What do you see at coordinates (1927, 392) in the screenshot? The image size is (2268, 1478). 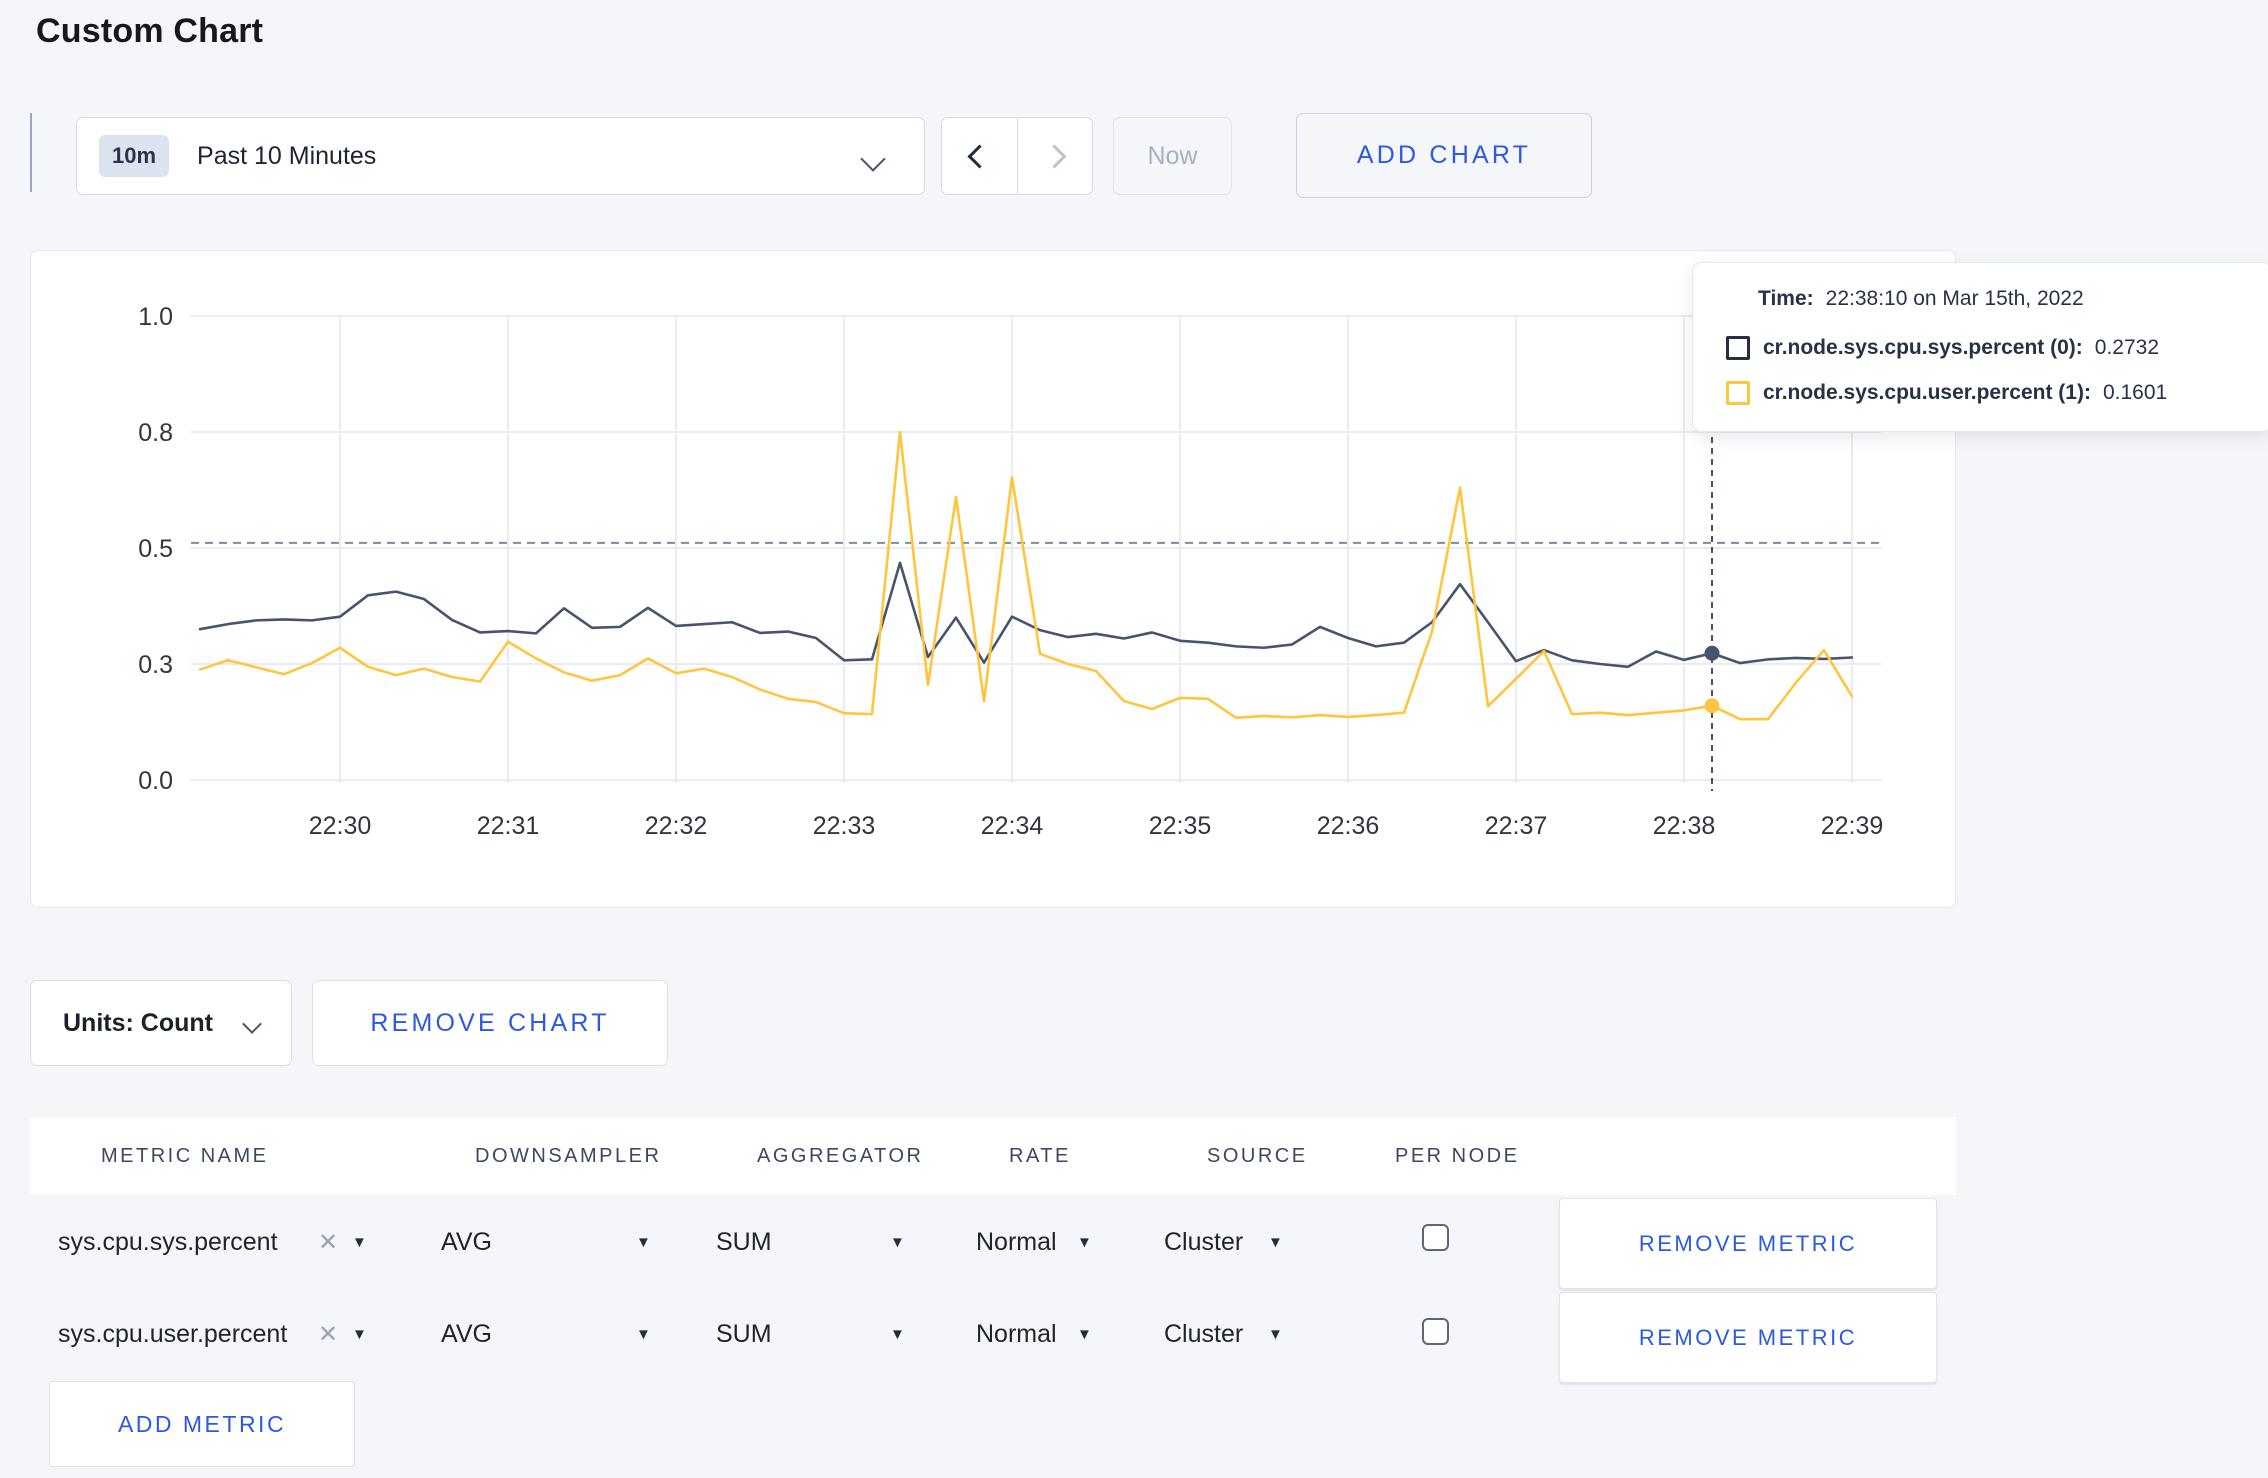 I see `tooltip-series-label: cr.node.sys.cpu.user.percent (1):` at bounding box center [1927, 392].